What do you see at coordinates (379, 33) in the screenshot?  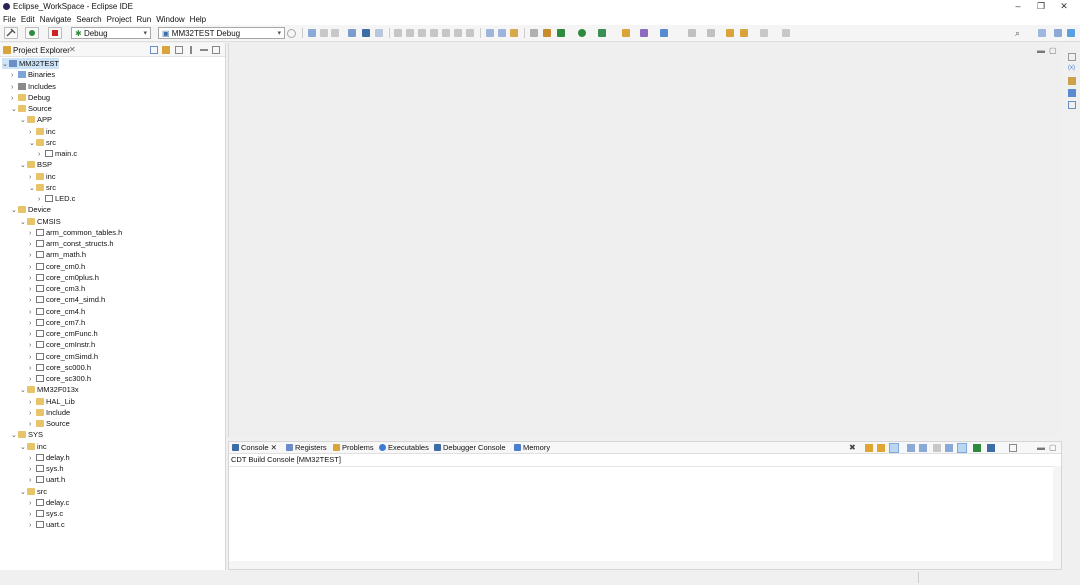 I see `skip-breakpoints-icon` at bounding box center [379, 33].